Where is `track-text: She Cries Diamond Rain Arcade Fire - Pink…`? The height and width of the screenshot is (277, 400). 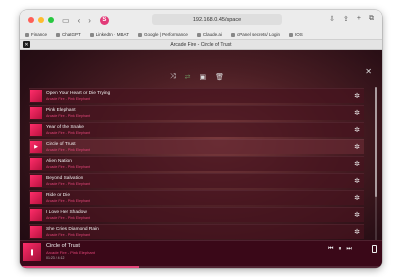
track-text: She Cries Diamond Rain Arcade Fire - Pink… is located at coordinates (72, 232).